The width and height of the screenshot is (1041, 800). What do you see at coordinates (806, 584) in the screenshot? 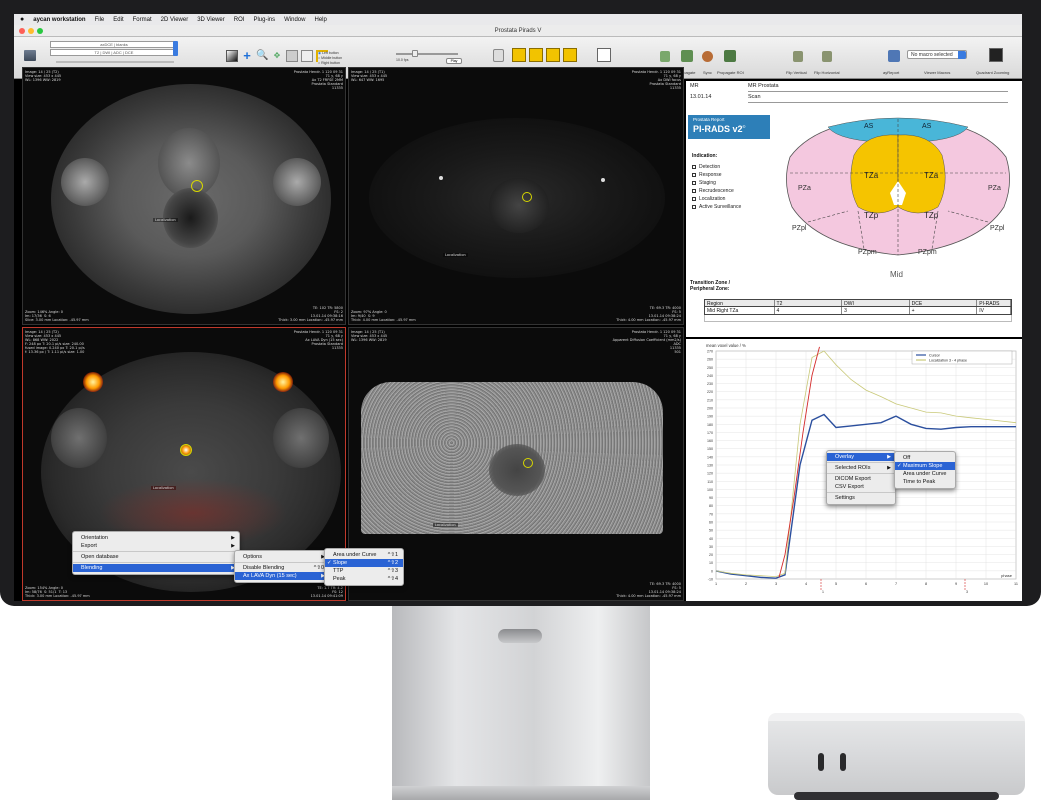
I see `x-tick-label: 4` at bounding box center [806, 584].